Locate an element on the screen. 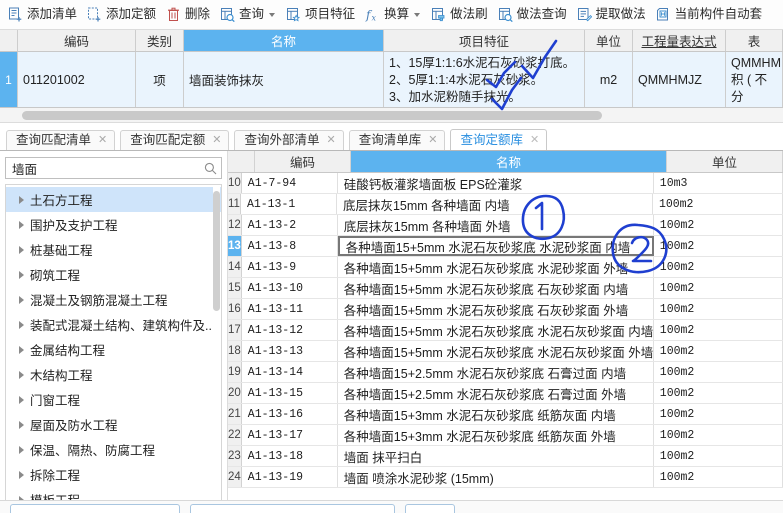 Image resolution: width=783 pixels, height=513 pixels. table-row: 23 A1-13-18 墙面 抹平扫白 100m2 is located at coordinates (505, 456).